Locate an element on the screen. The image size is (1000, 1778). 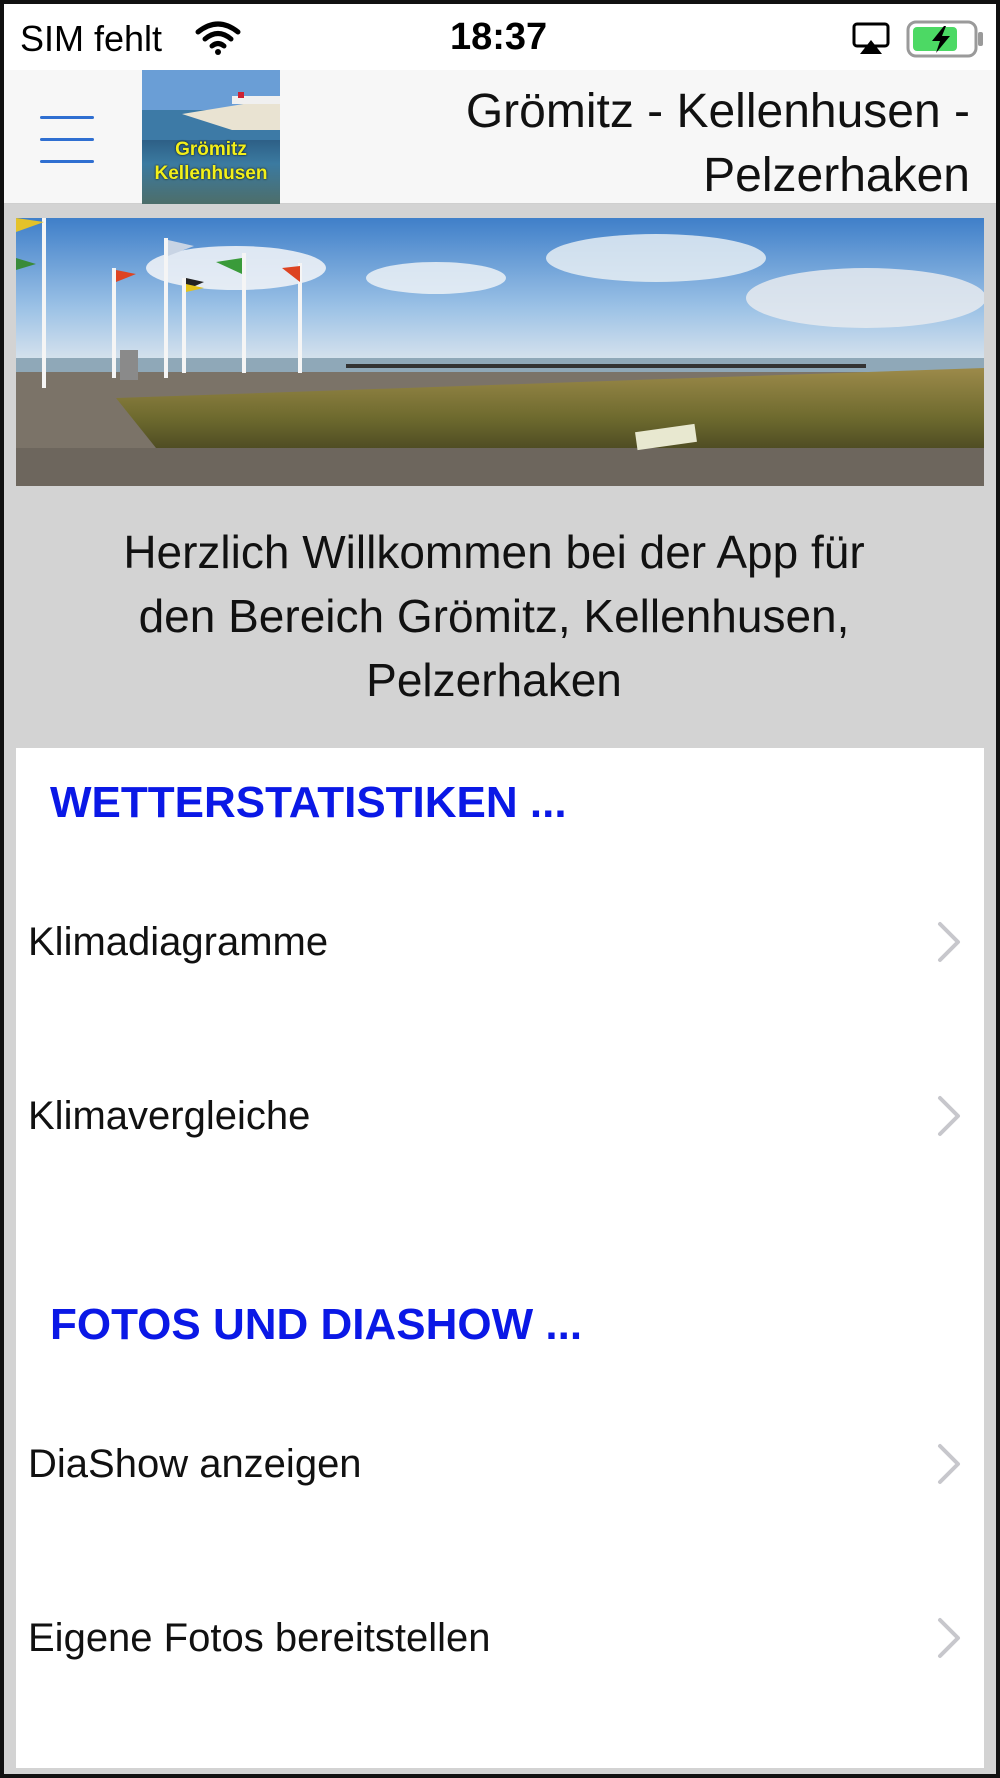
wifi-icon is located at coordinates (218, 38).